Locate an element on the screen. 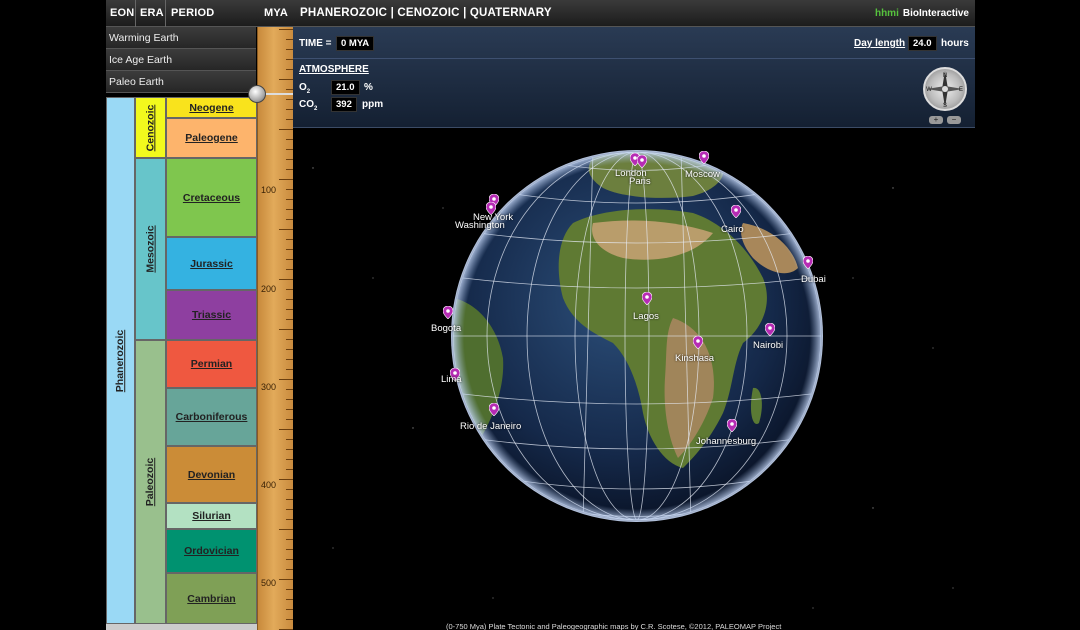  ruler-label: 200 is located at coordinates (269, 289).